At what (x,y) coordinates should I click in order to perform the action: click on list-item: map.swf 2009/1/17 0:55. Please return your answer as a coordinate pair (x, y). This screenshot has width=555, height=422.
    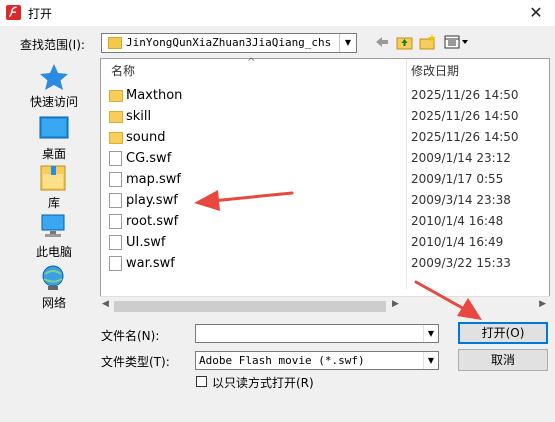
    Looking at the image, I should click on (325, 179).